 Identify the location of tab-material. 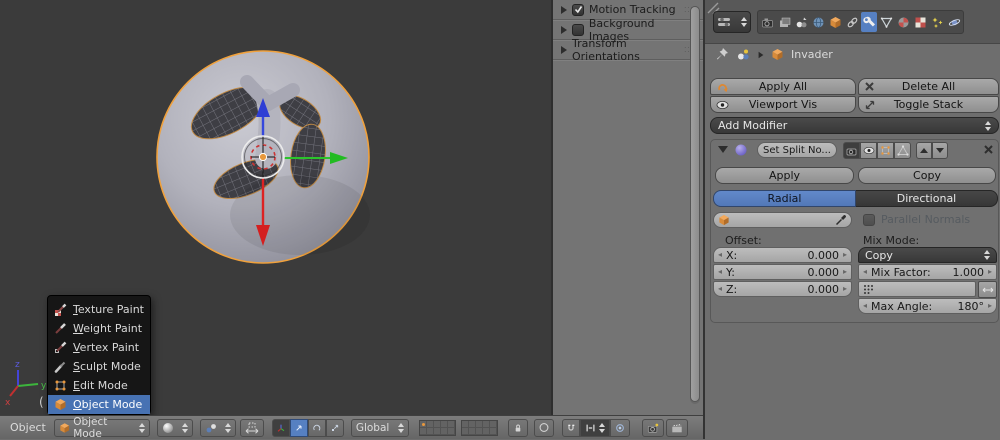
(903, 22).